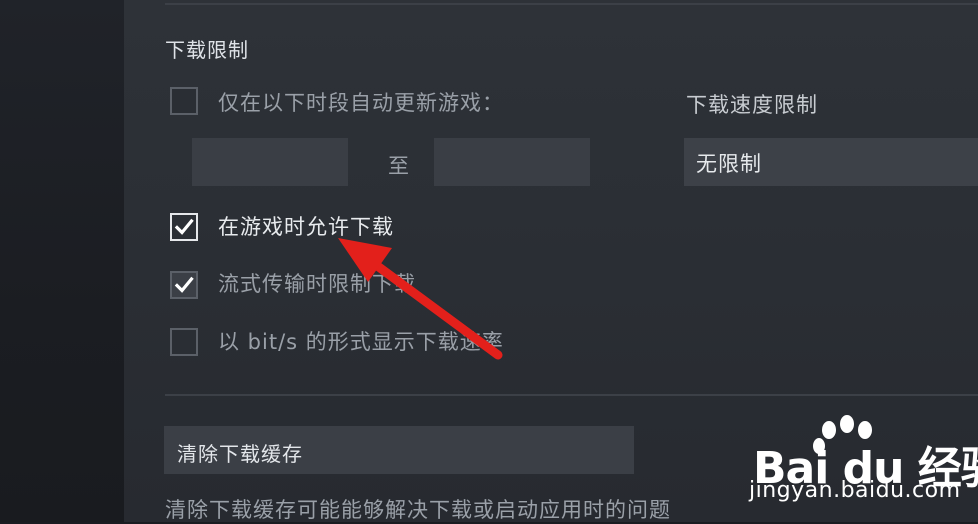  What do you see at coordinates (861, 464) in the screenshot?
I see `baidu-jingyan-watermark: Bai du 经验 jingyan.baidu.com` at bounding box center [861, 464].